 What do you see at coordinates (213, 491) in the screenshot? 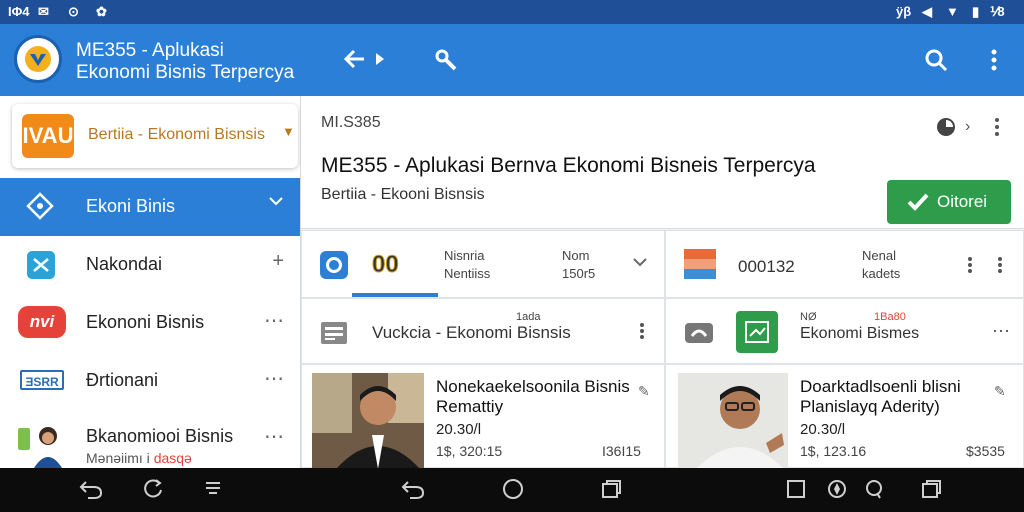
I see `menu-icon` at bounding box center [213, 491].